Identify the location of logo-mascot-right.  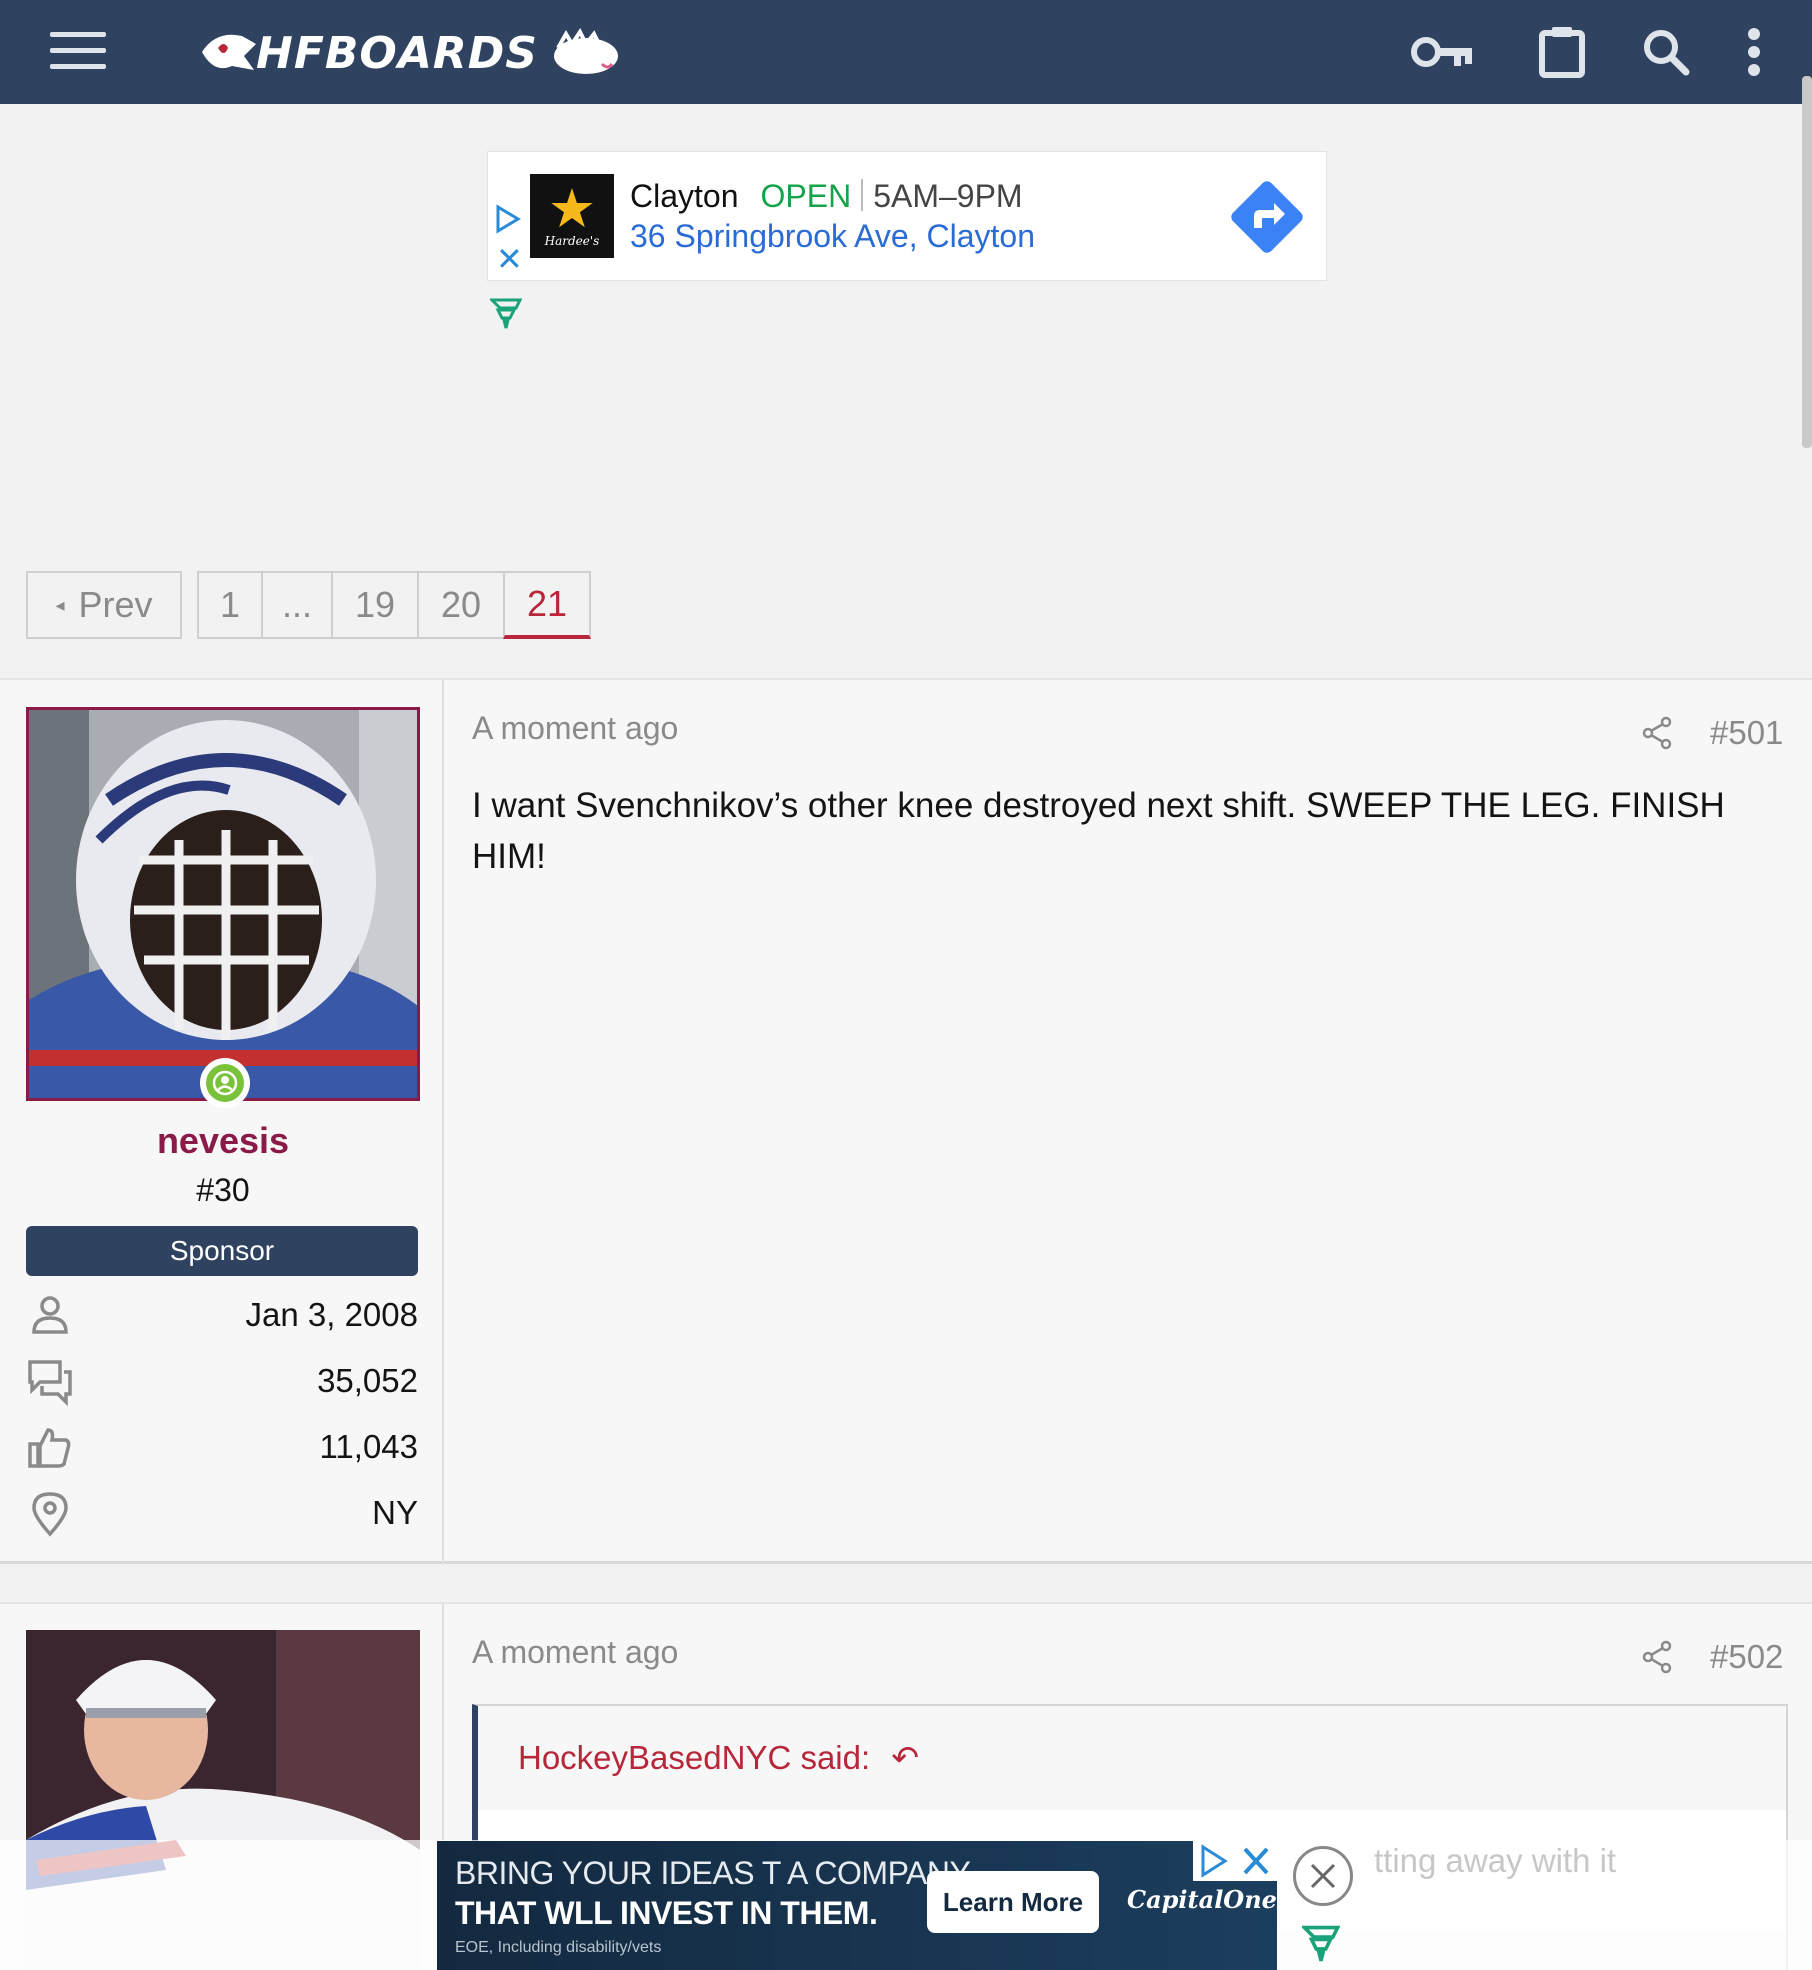
(586, 51).